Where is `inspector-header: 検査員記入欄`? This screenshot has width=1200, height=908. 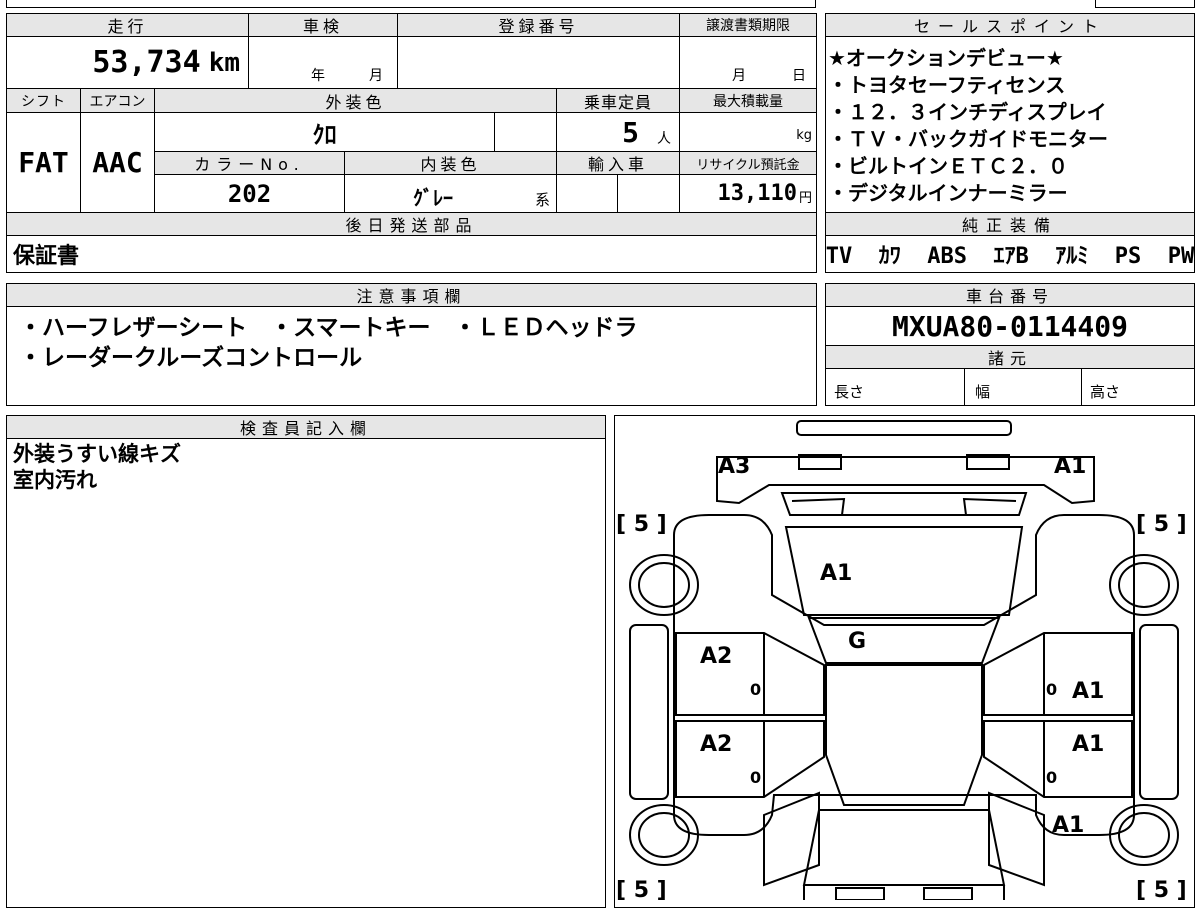 inspector-header: 検査員記入欄 is located at coordinates (306, 427).